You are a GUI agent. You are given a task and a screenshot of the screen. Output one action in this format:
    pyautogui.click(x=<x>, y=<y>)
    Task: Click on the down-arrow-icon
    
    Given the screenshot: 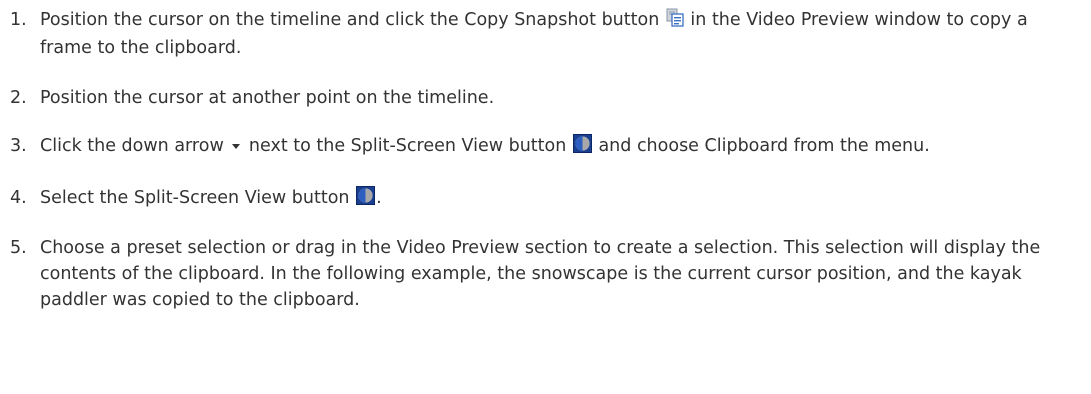 What is the action you would take?
    pyautogui.click(x=236, y=148)
    